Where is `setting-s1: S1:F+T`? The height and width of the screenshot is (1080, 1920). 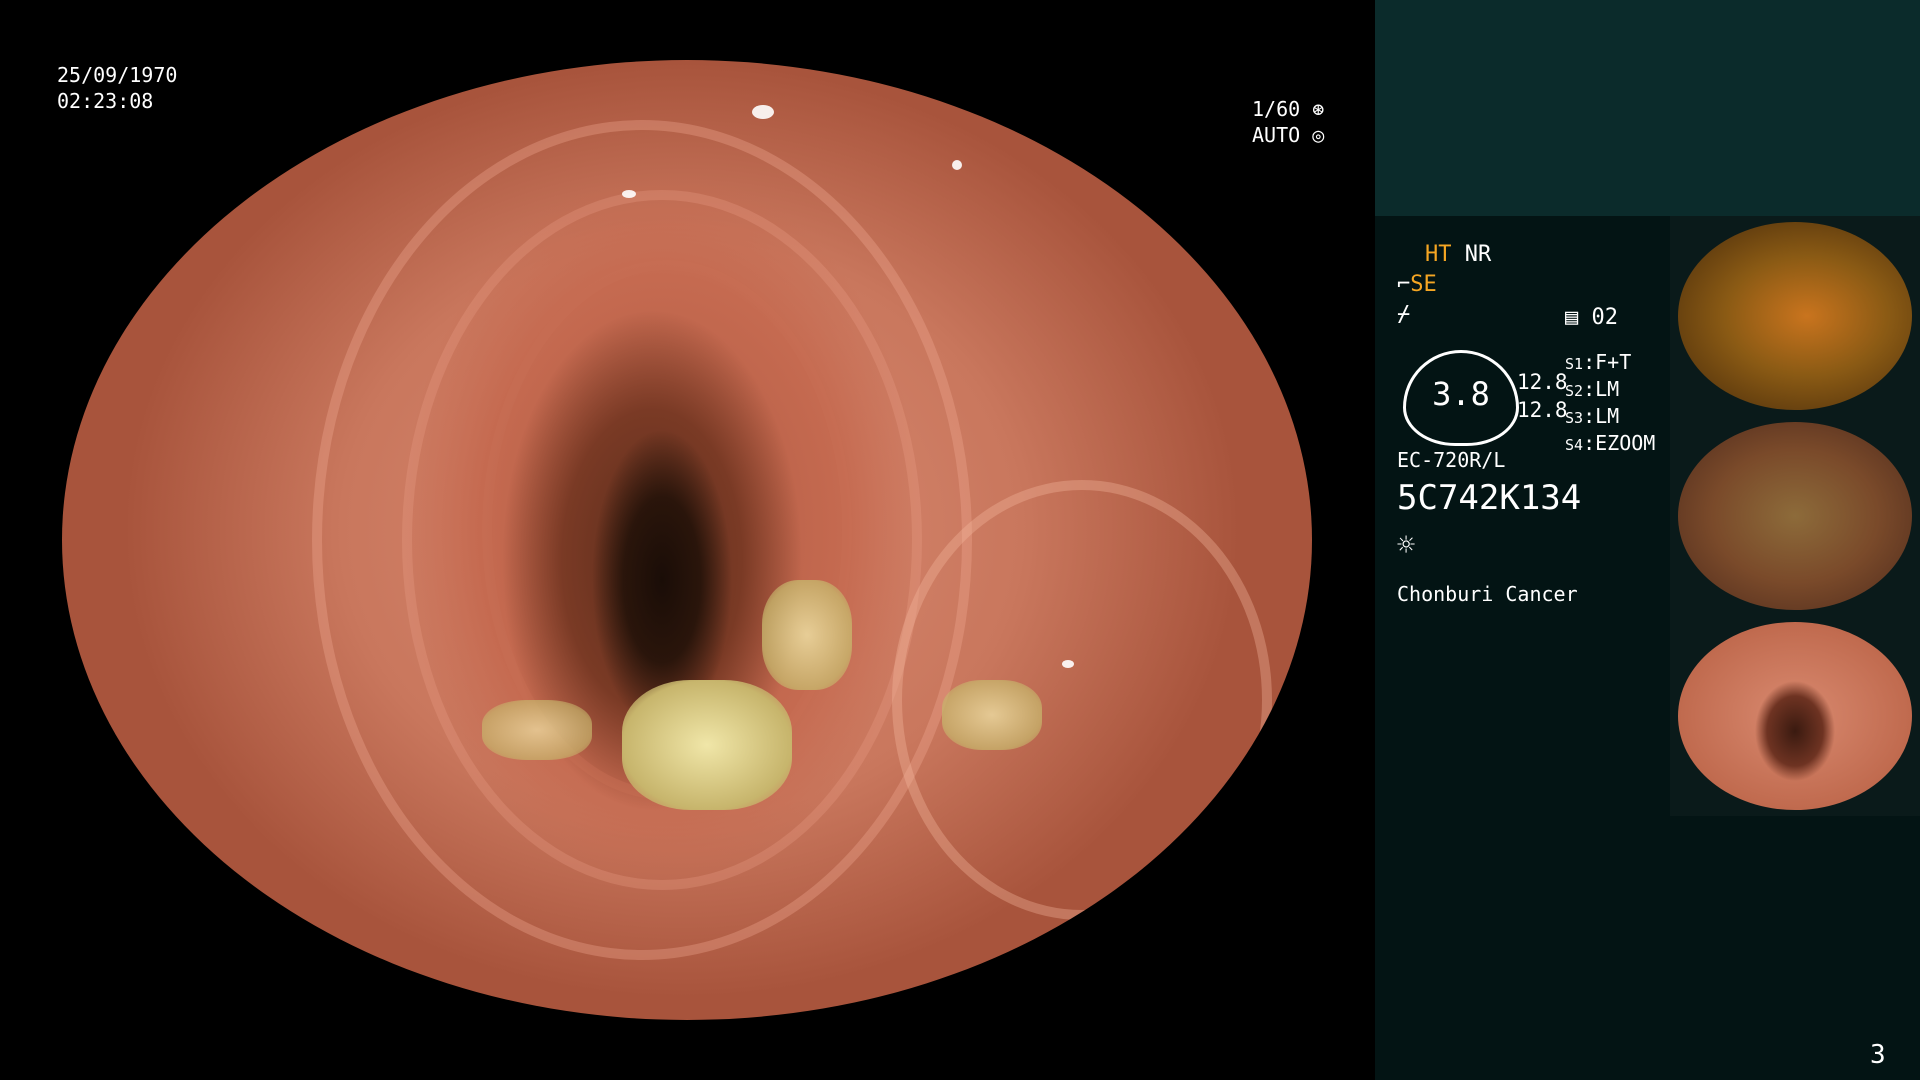
setting-s1: S1:F+T is located at coordinates (1598, 362).